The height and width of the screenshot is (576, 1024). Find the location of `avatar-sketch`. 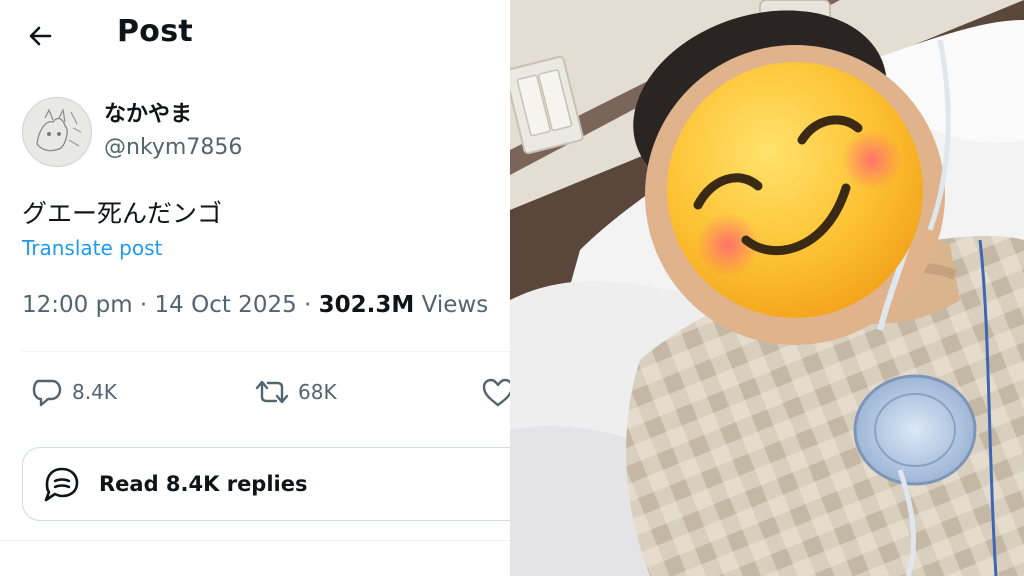

avatar-sketch is located at coordinates (57, 132).